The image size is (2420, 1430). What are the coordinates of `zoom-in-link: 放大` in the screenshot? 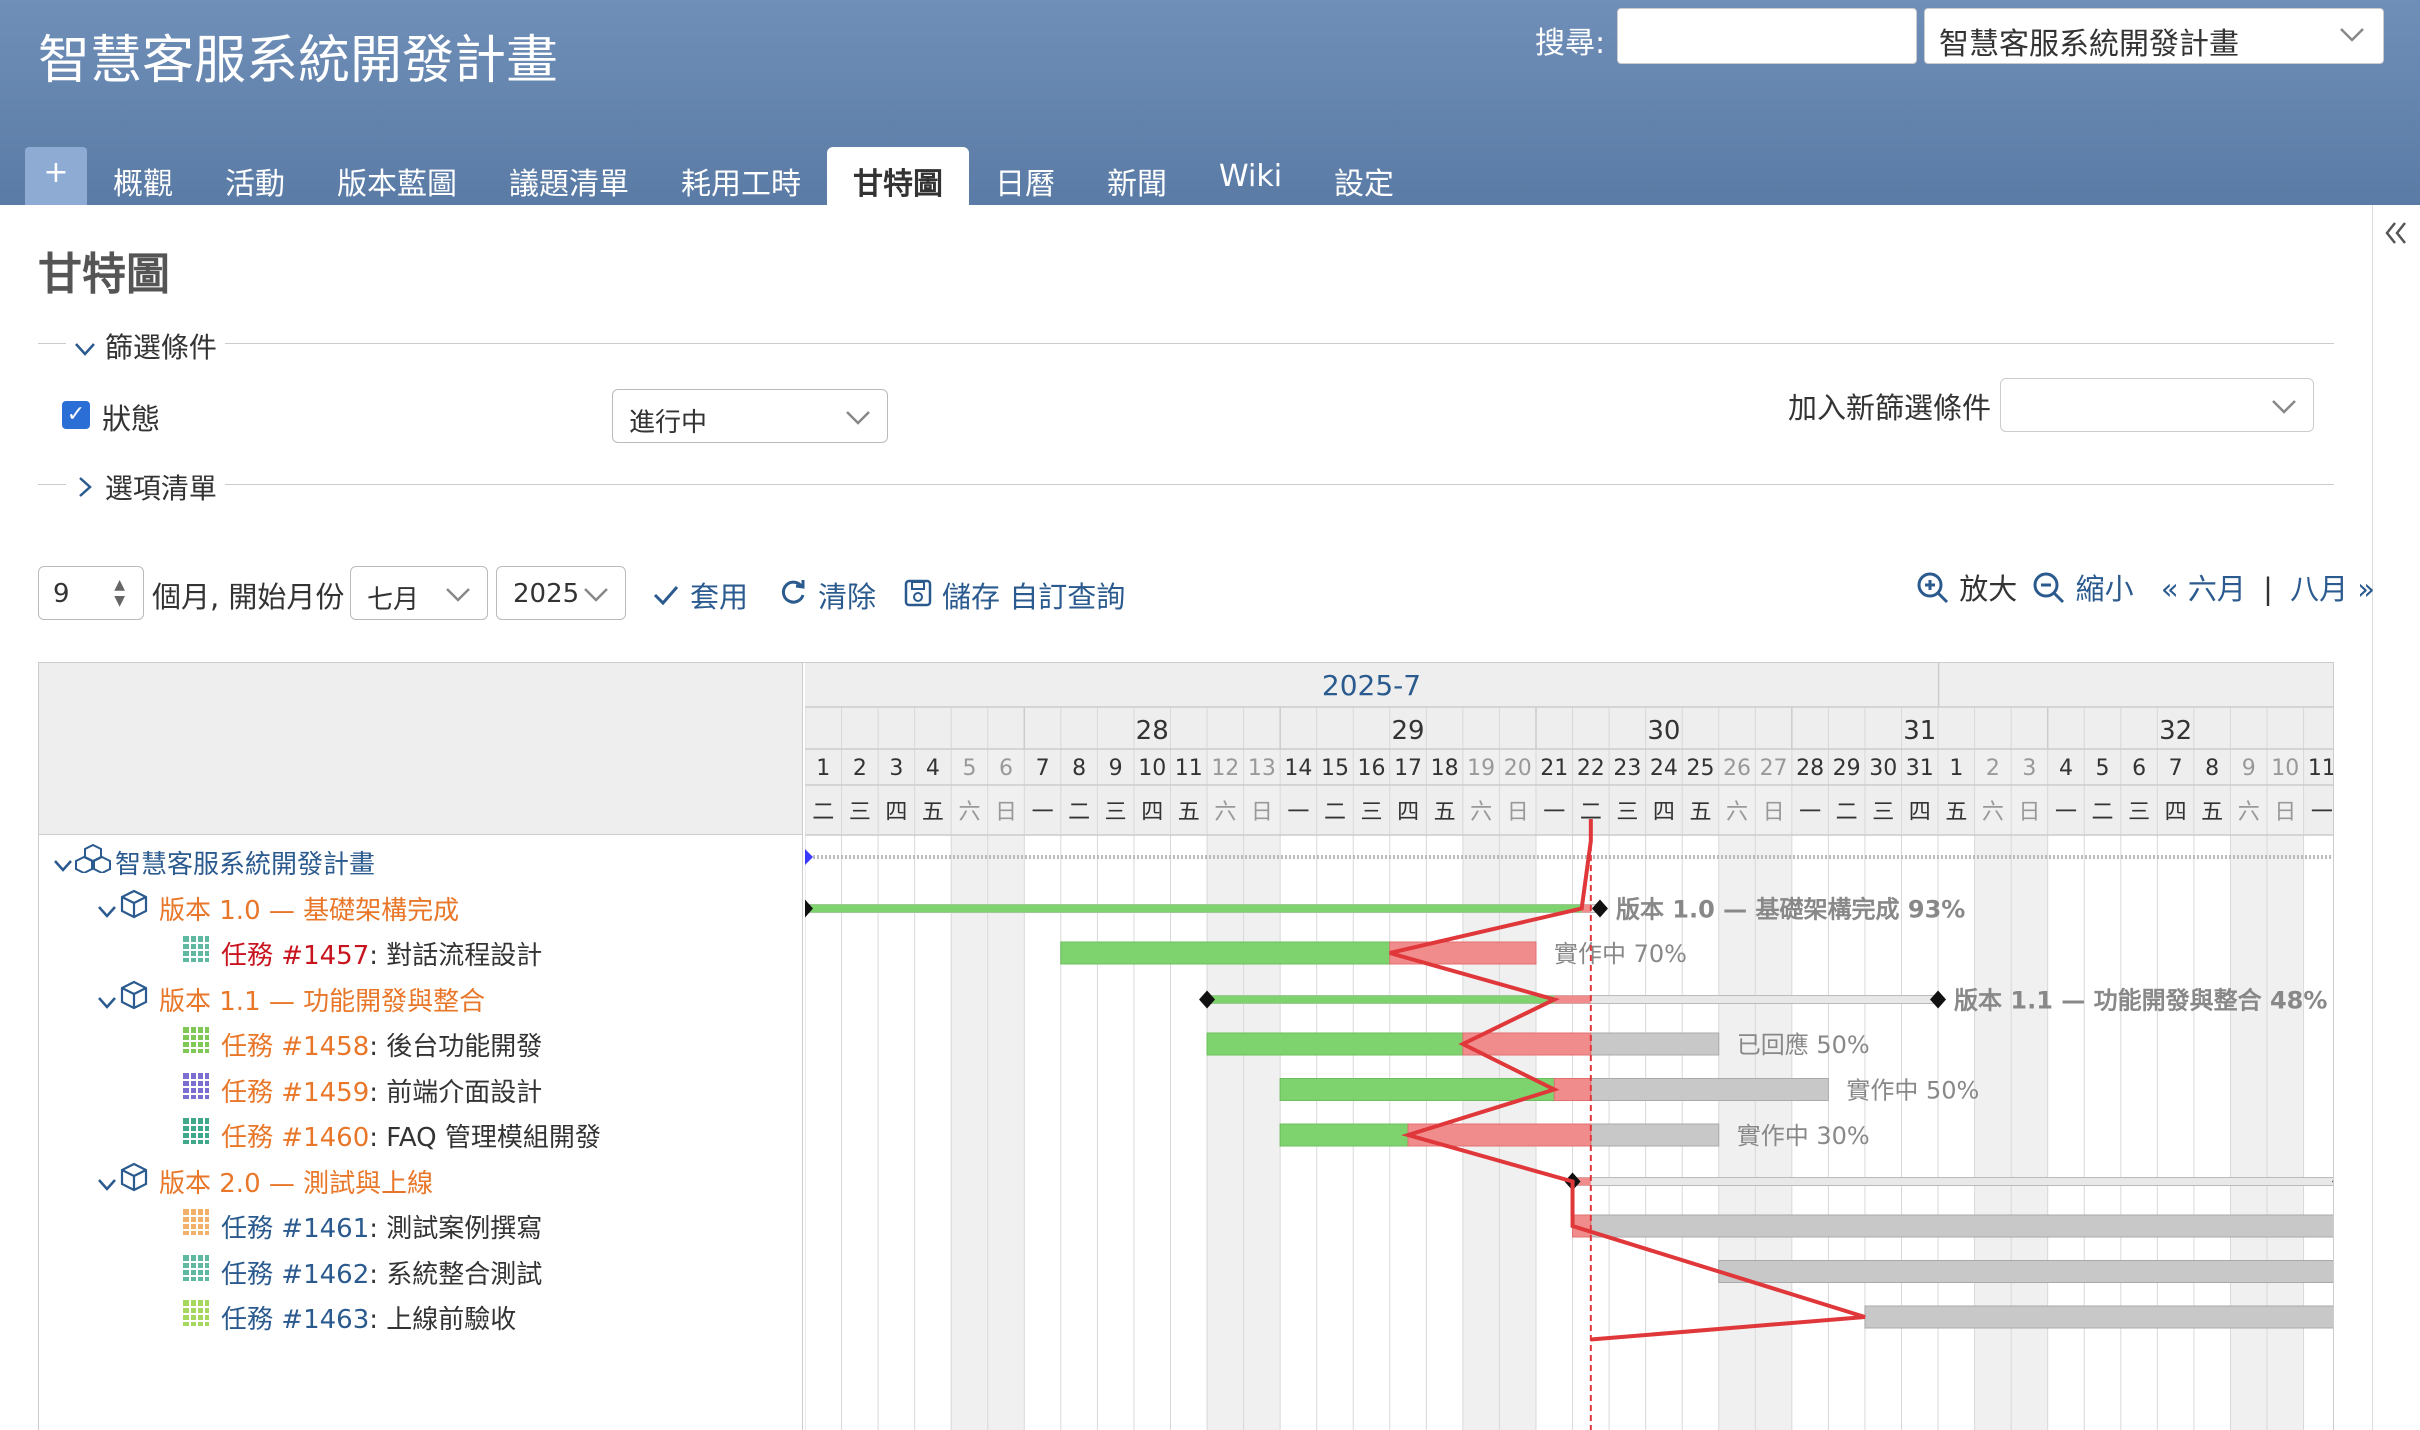 It's located at (1971, 589).